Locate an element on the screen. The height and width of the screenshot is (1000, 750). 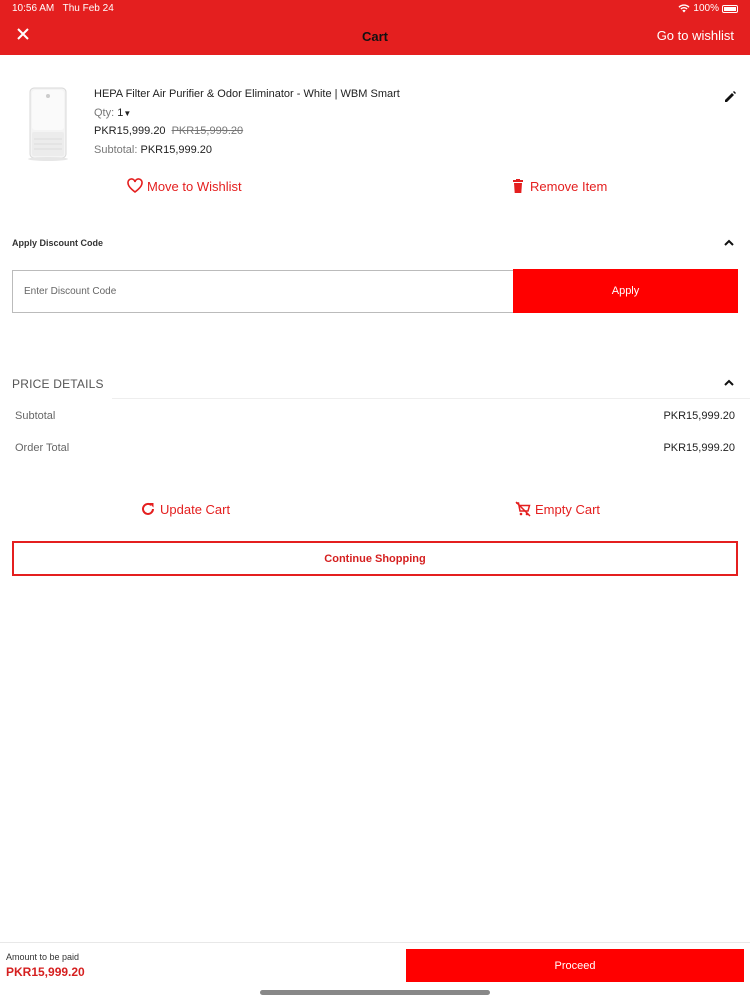
amount-label: Amount to be paid is located at coordinates (43, 957).